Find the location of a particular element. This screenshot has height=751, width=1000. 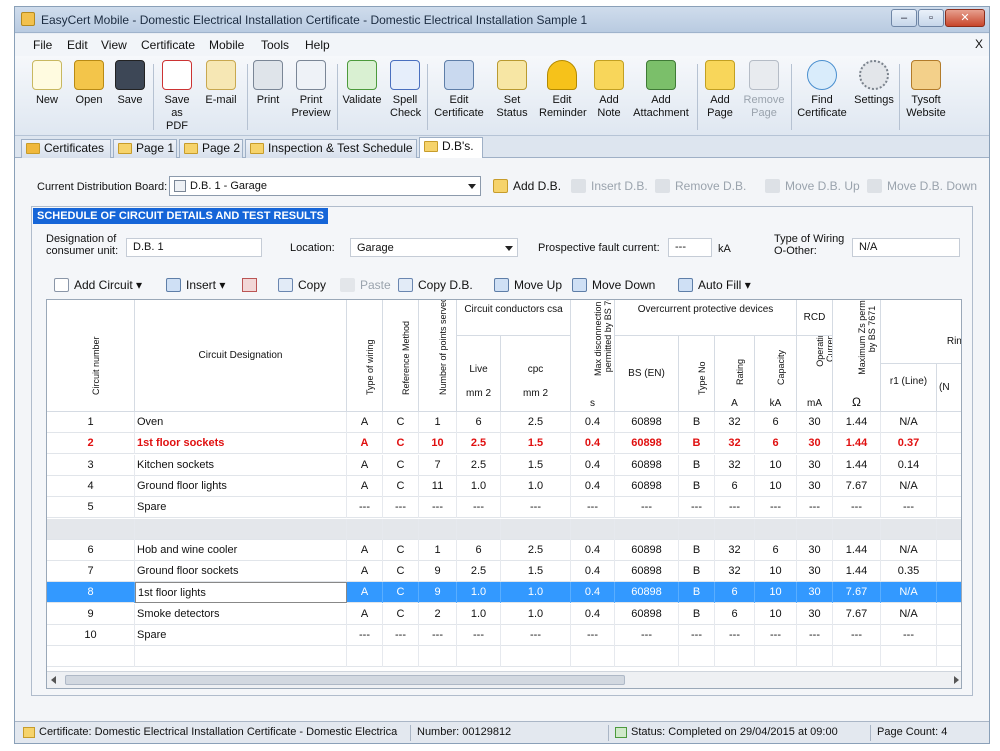

cell-cap: 6 is located at coordinates (776, 444).